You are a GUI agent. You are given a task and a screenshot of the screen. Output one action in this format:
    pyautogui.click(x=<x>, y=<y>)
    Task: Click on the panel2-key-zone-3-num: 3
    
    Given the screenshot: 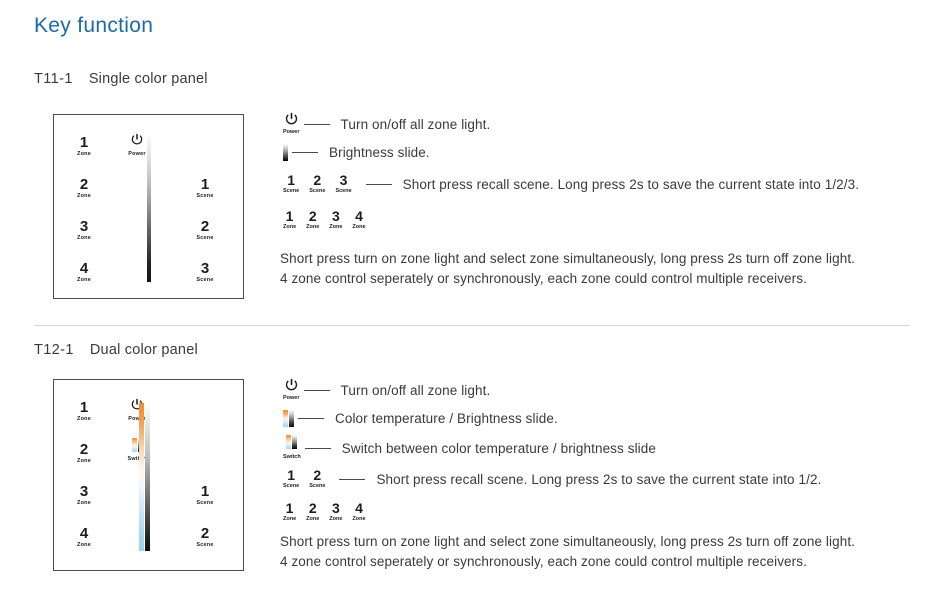 What is the action you would take?
    pyautogui.click(x=84, y=491)
    